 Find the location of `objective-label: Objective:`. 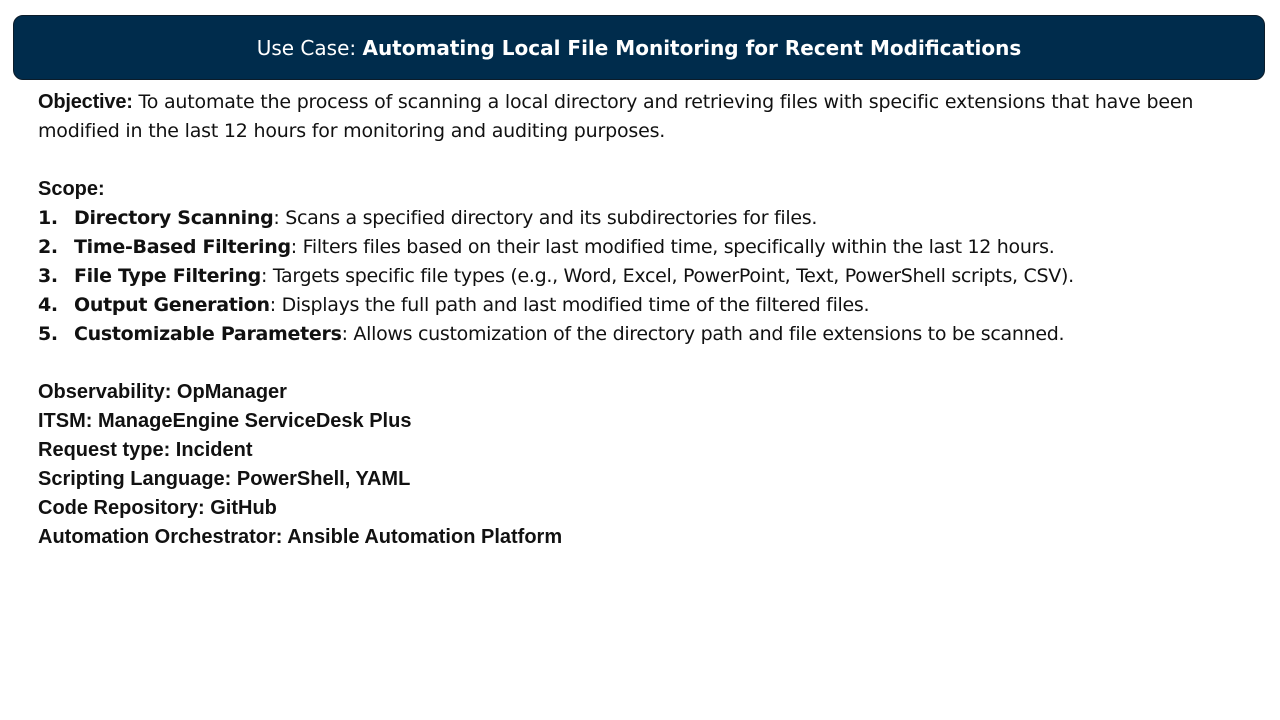

objective-label: Objective: is located at coordinates (85, 102).